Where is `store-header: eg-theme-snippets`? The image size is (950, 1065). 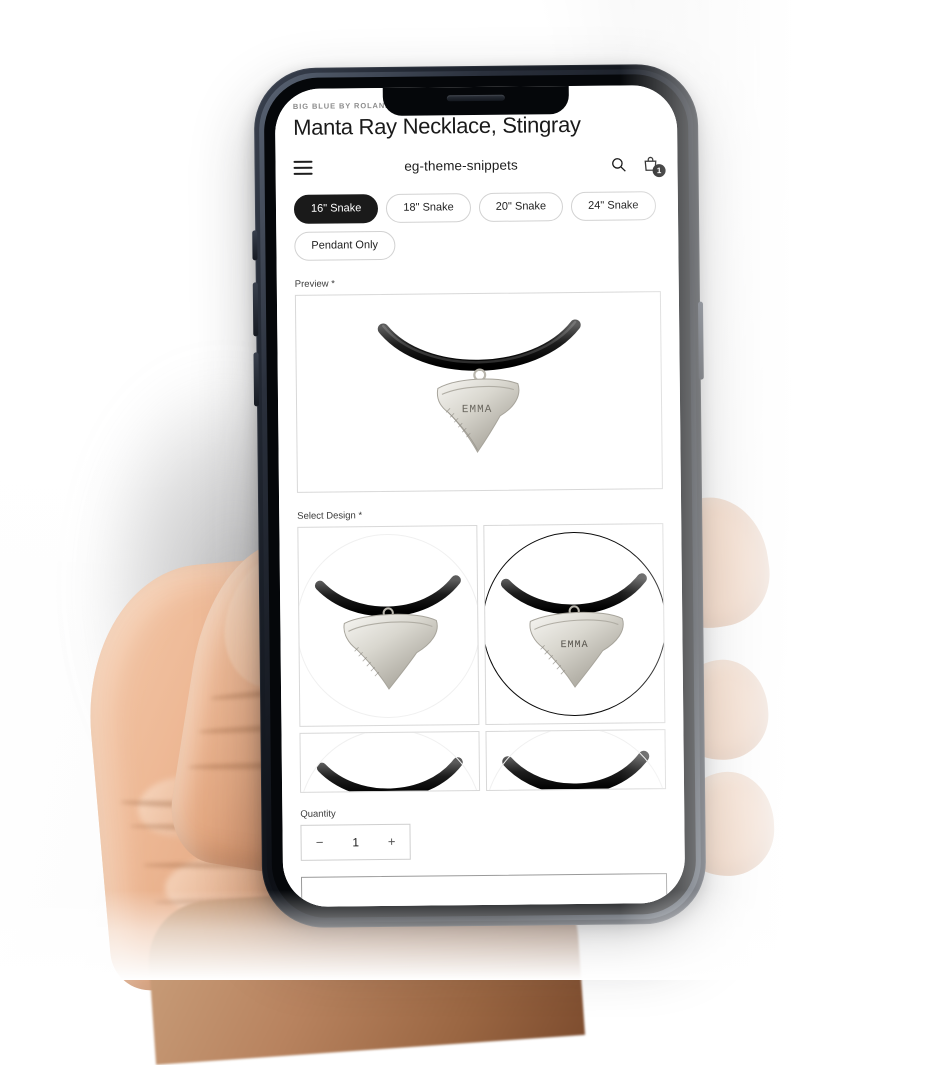
store-header: eg-theme-snippets is located at coordinates (476, 164).